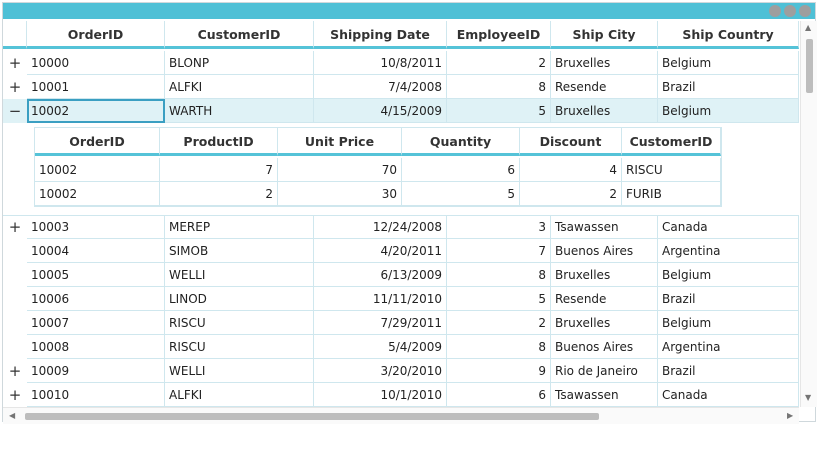 The width and height of the screenshot is (840, 450). Describe the element at coordinates (808, 214) in the screenshot. I see `vertical-scrollbar: ▲ ▼` at that location.